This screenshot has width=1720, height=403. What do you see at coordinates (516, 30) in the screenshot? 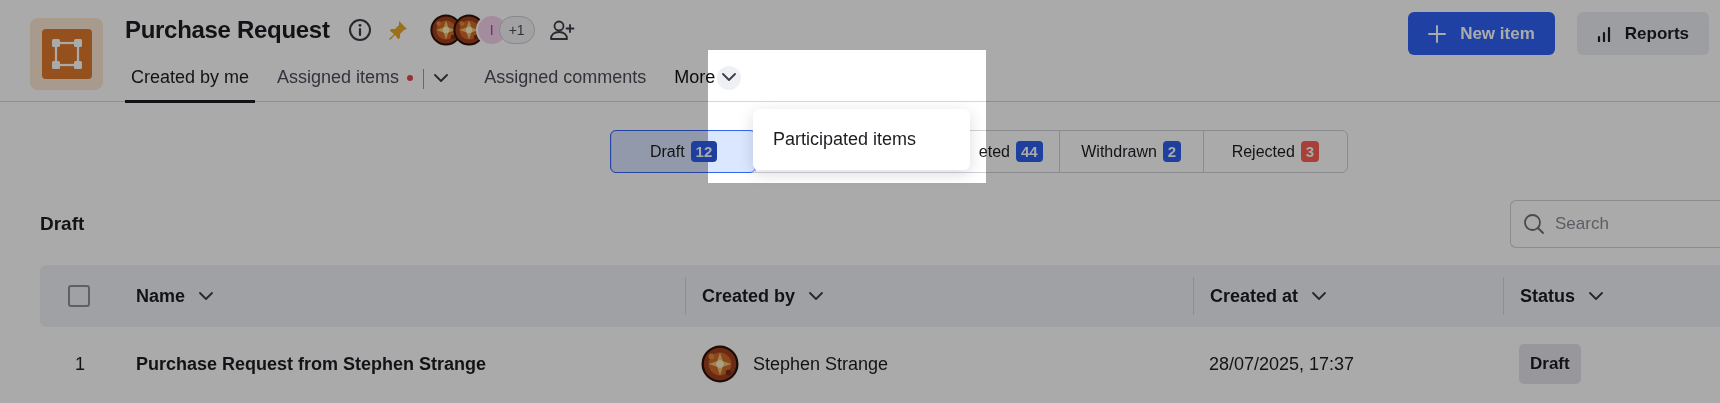
I see `more-avatars-count: +1` at bounding box center [516, 30].